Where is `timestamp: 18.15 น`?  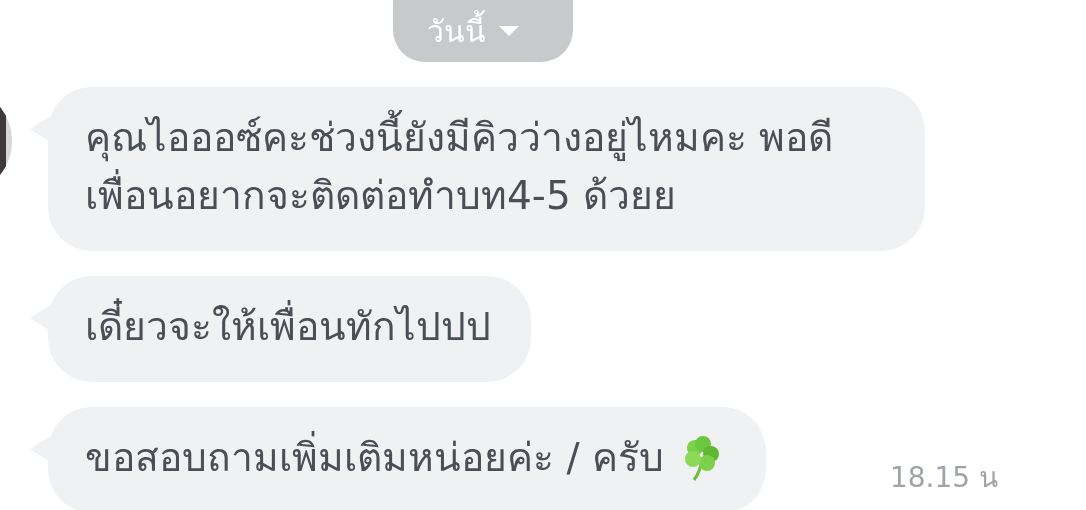
timestamp: 18.15 น is located at coordinates (943, 478).